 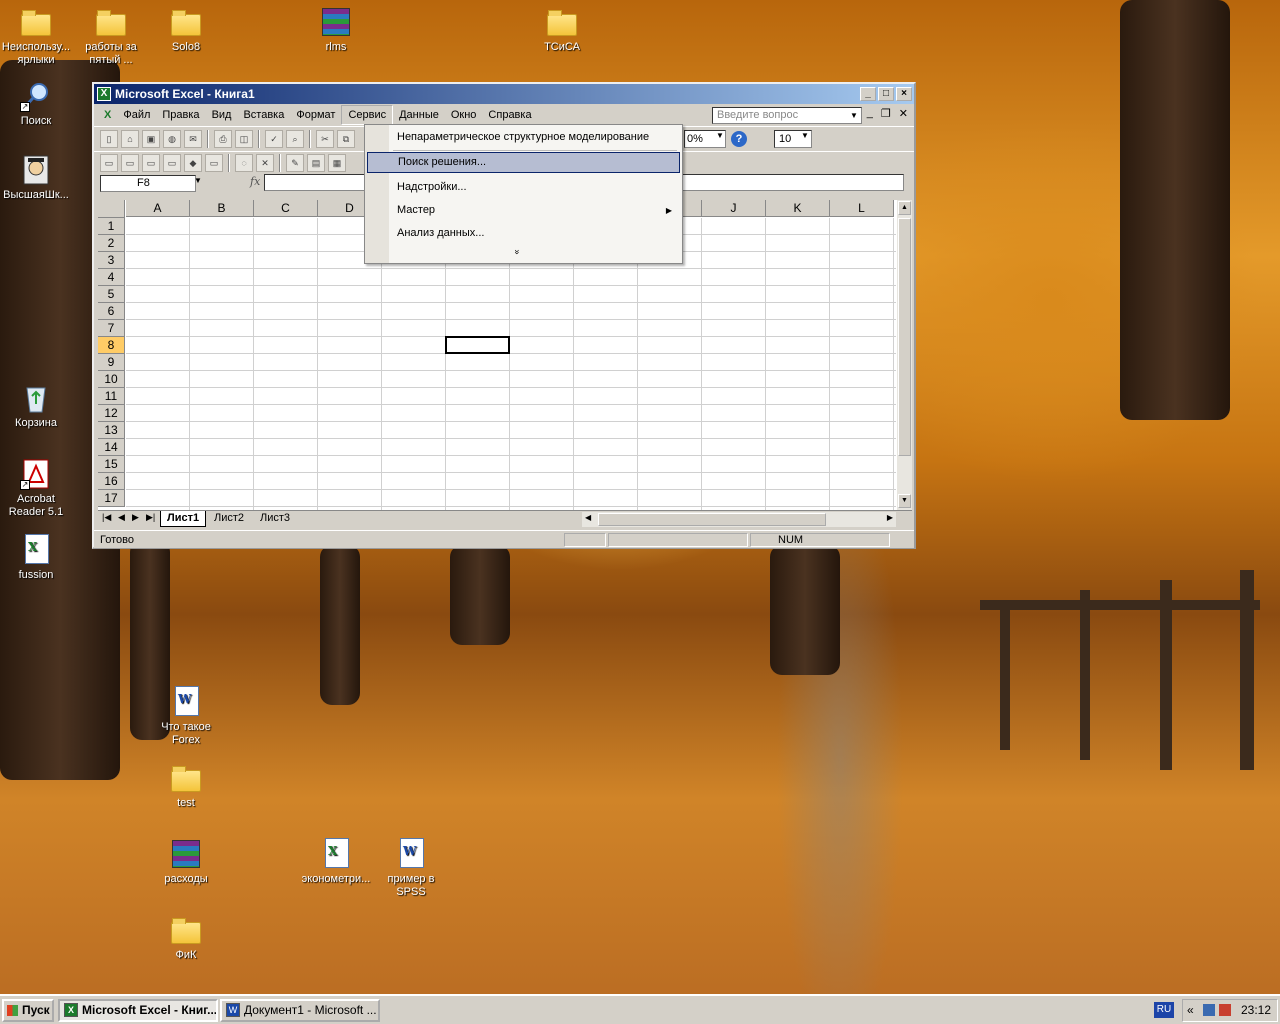 I want to click on row-header: 9, so click(x=111, y=362).